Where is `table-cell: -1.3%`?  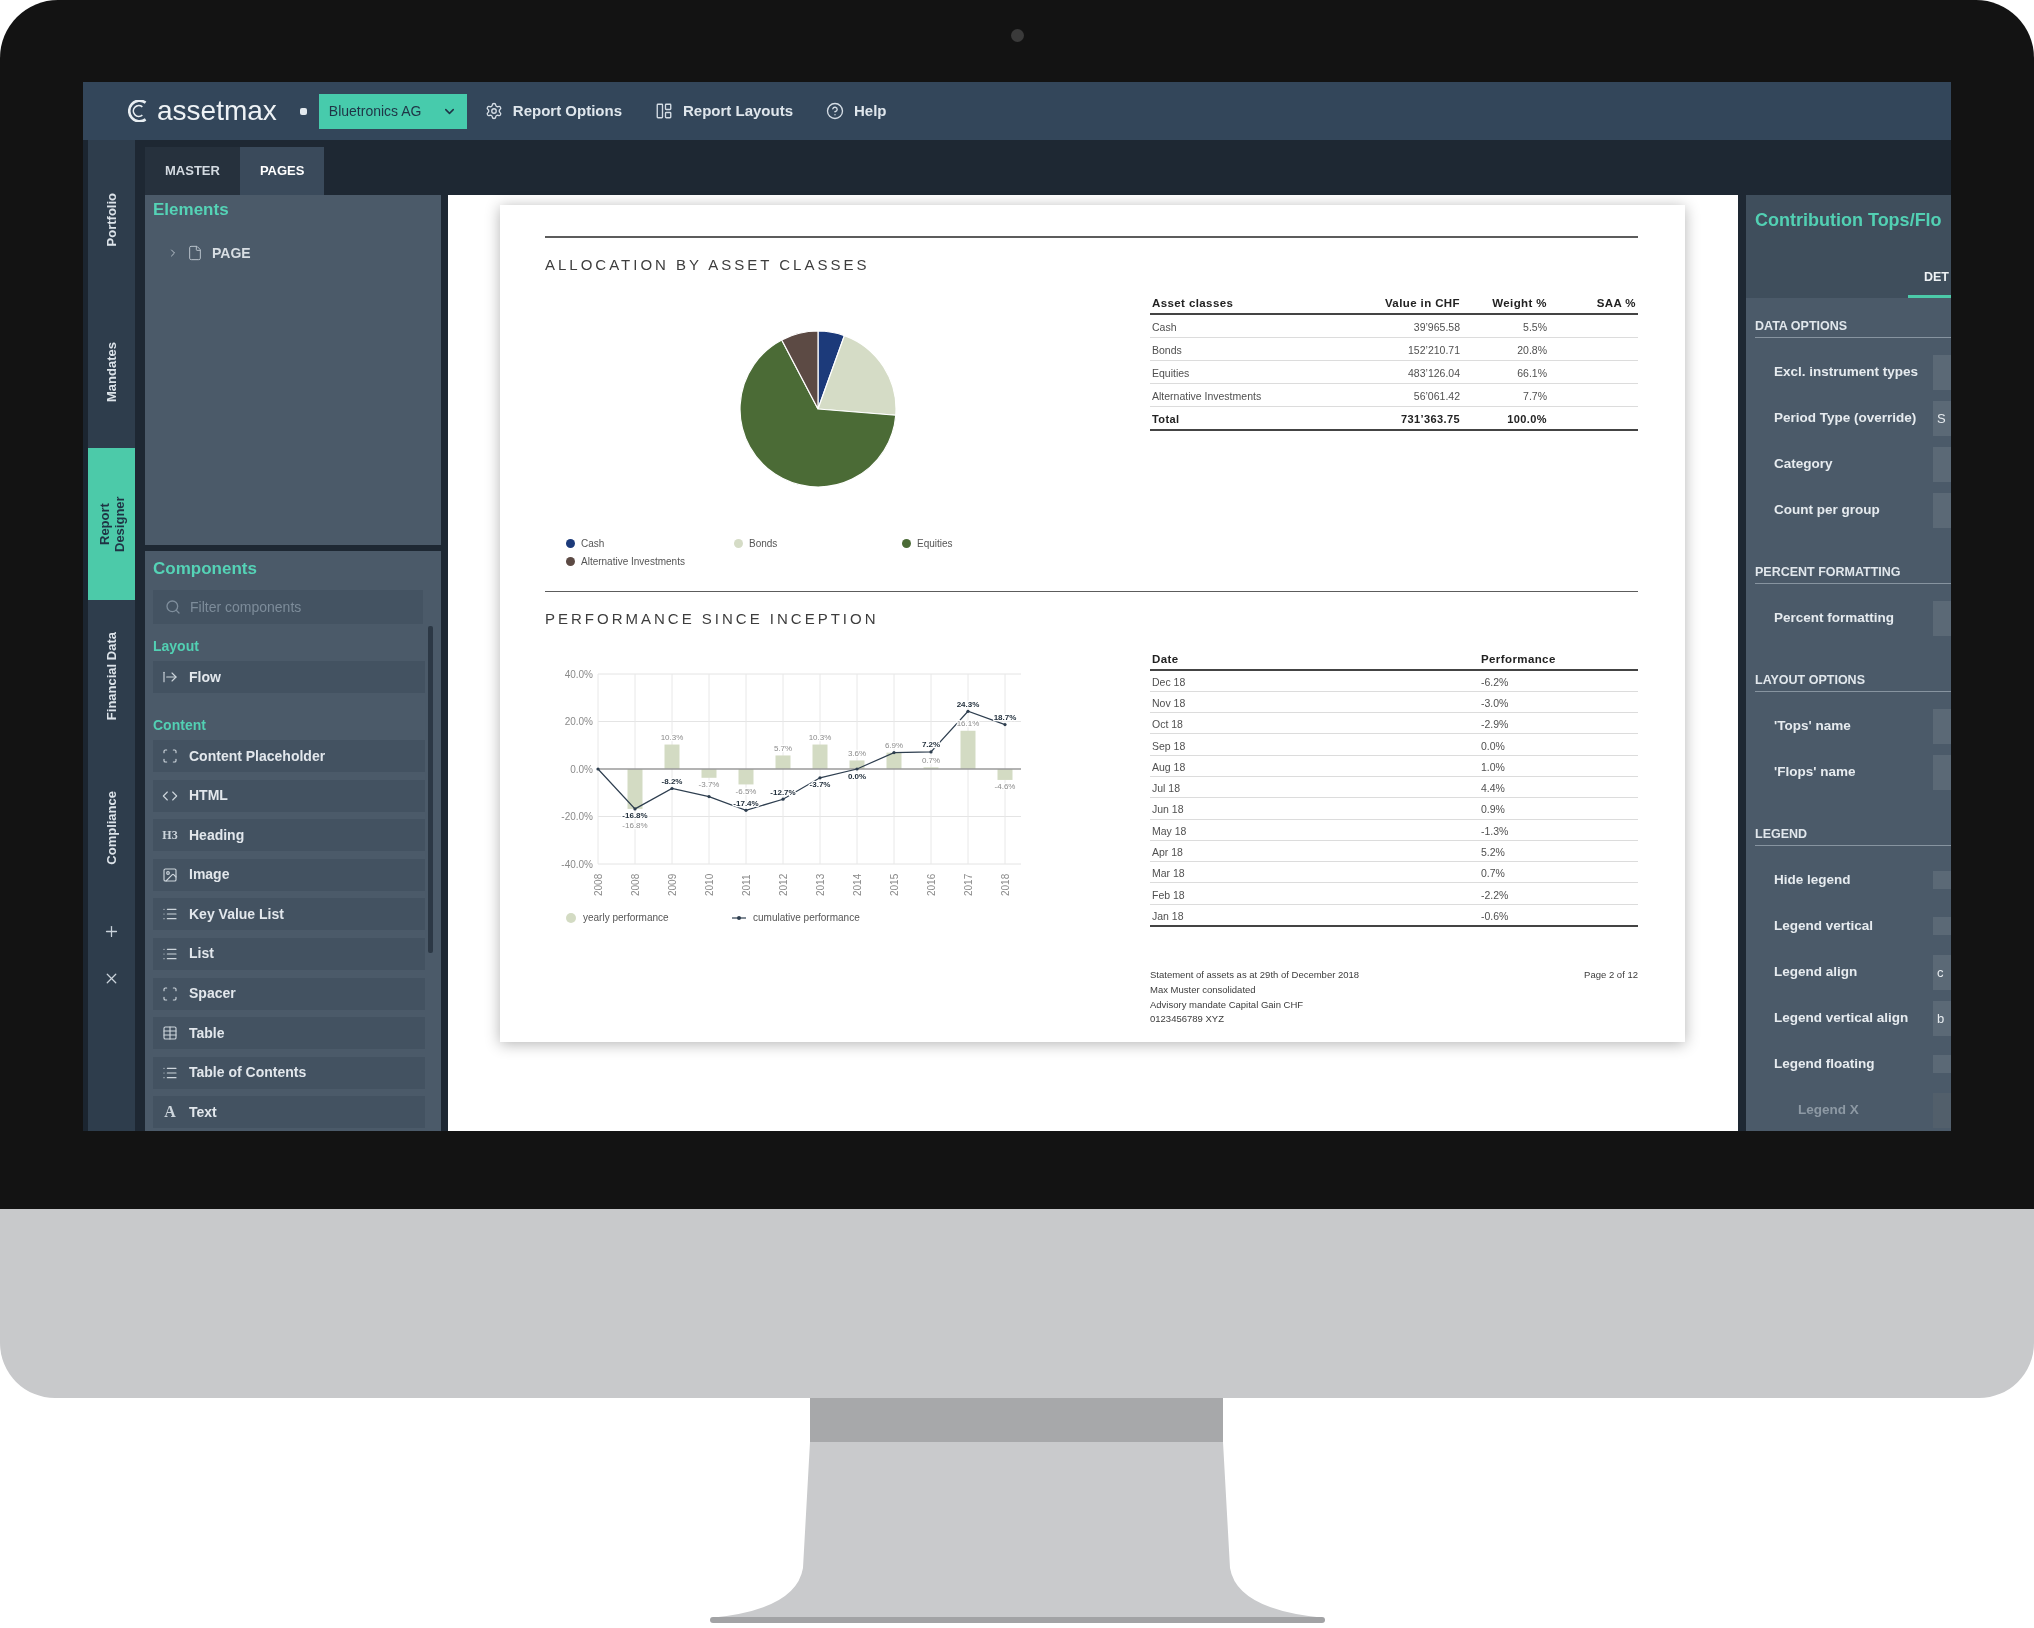 table-cell: -1.3% is located at coordinates (1495, 830).